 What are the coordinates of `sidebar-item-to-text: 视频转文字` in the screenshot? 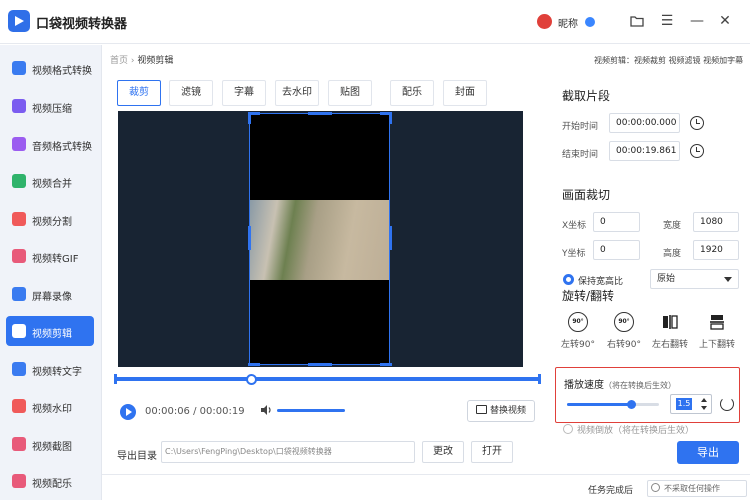 It's located at (50, 369).